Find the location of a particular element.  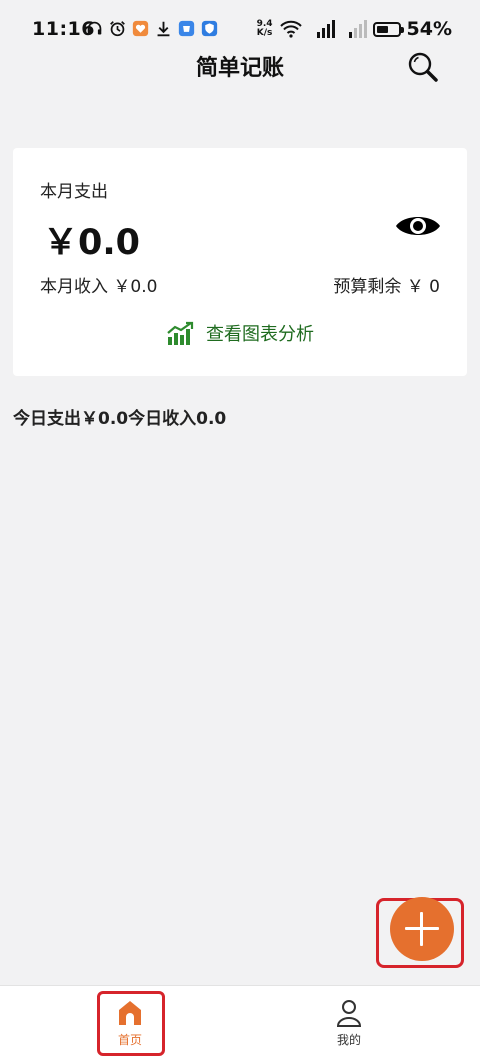

view-chart-analysis-link: 查看图表分析 is located at coordinates (240, 333).